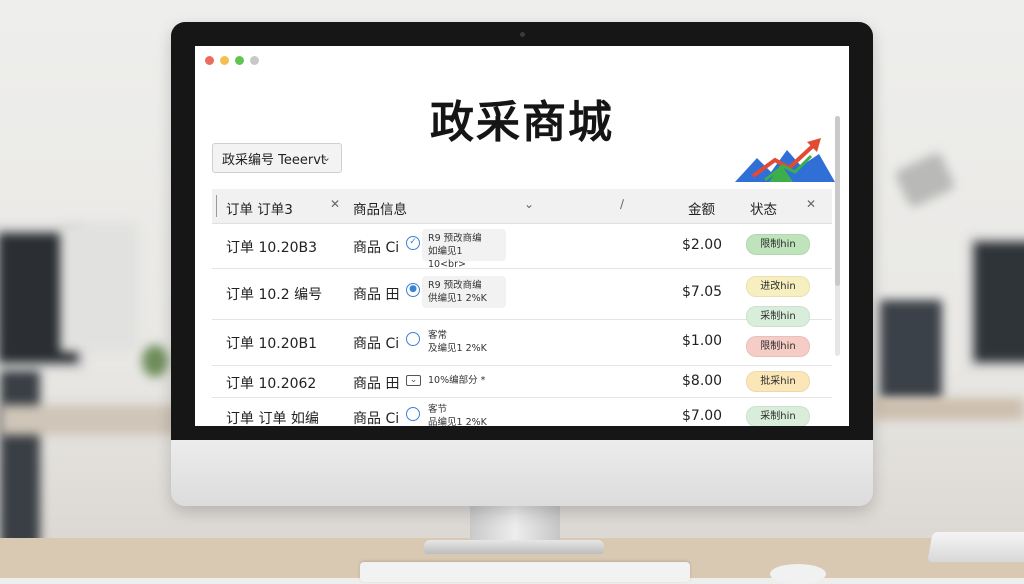 This screenshot has width=1024, height=584. I want to click on product-detail: R9 预改商编 供编见1 2%K, so click(464, 292).